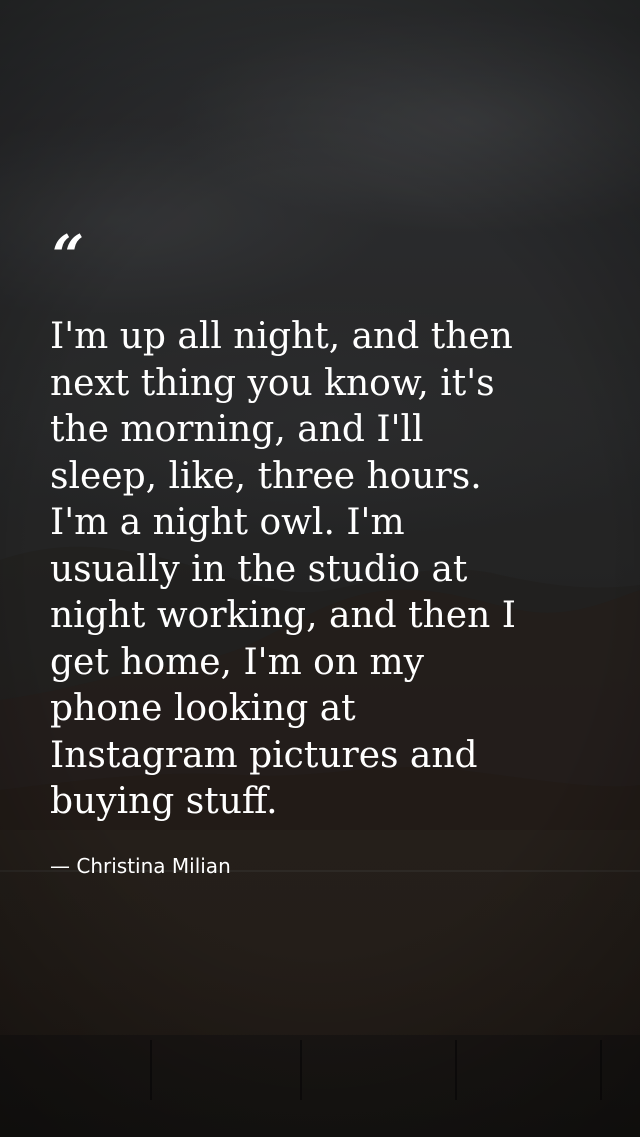  I want to click on open-quote-icon: “, so click(68, 256).